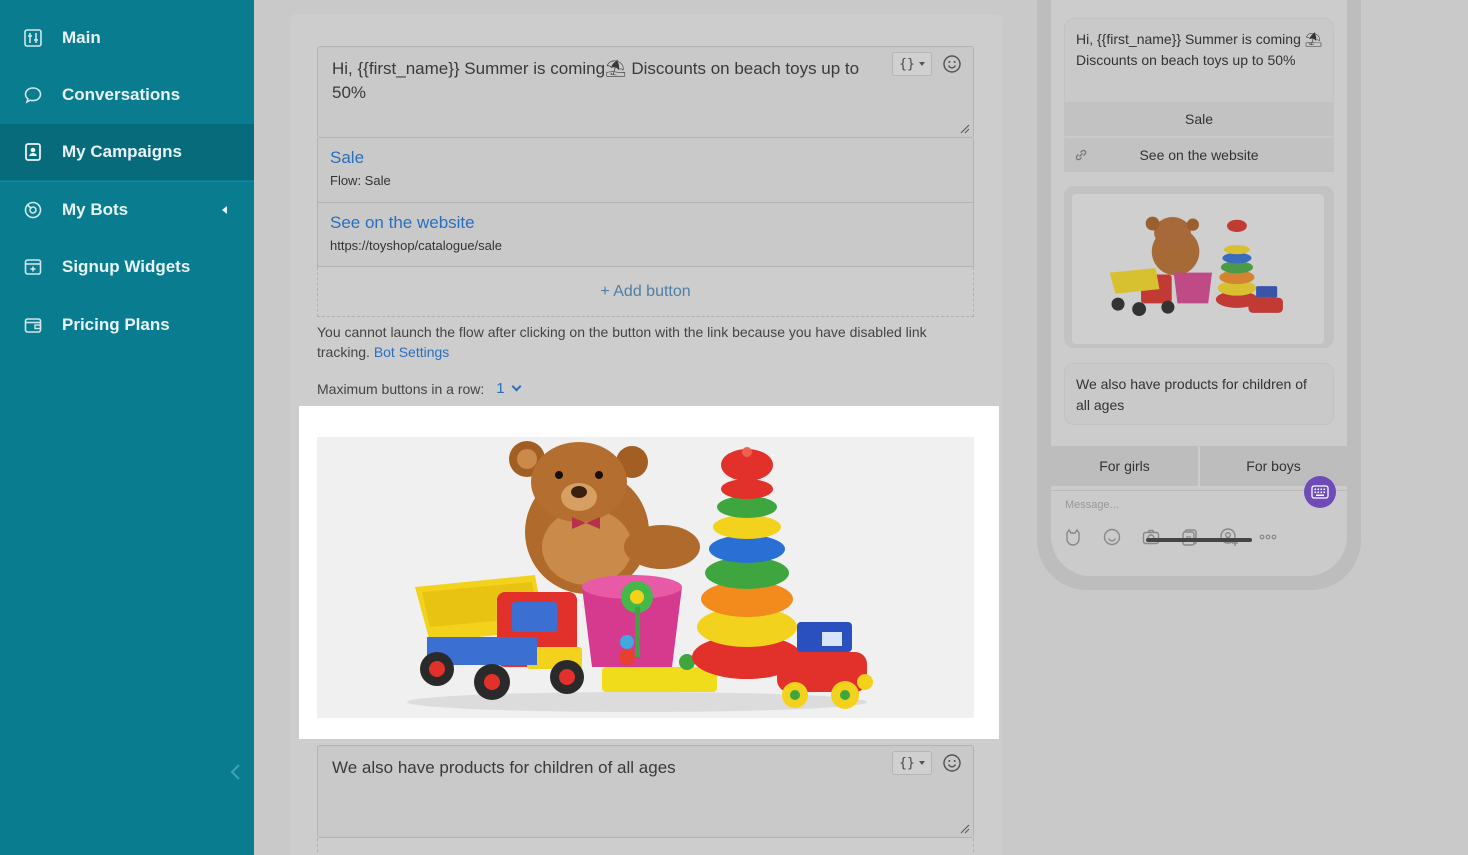 The image size is (1468, 855). Describe the element at coordinates (1199, 119) in the screenshot. I see `preview-sale-button: Sale` at that location.